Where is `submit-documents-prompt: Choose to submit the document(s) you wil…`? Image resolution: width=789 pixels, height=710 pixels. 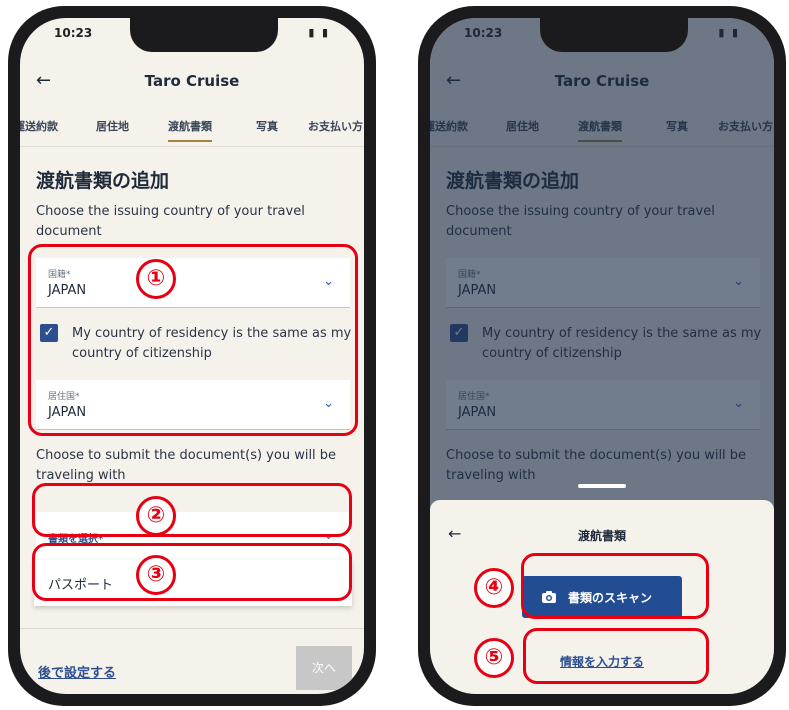
submit-documents-prompt: Choose to submit the document(s) you wil… is located at coordinates (186, 465).